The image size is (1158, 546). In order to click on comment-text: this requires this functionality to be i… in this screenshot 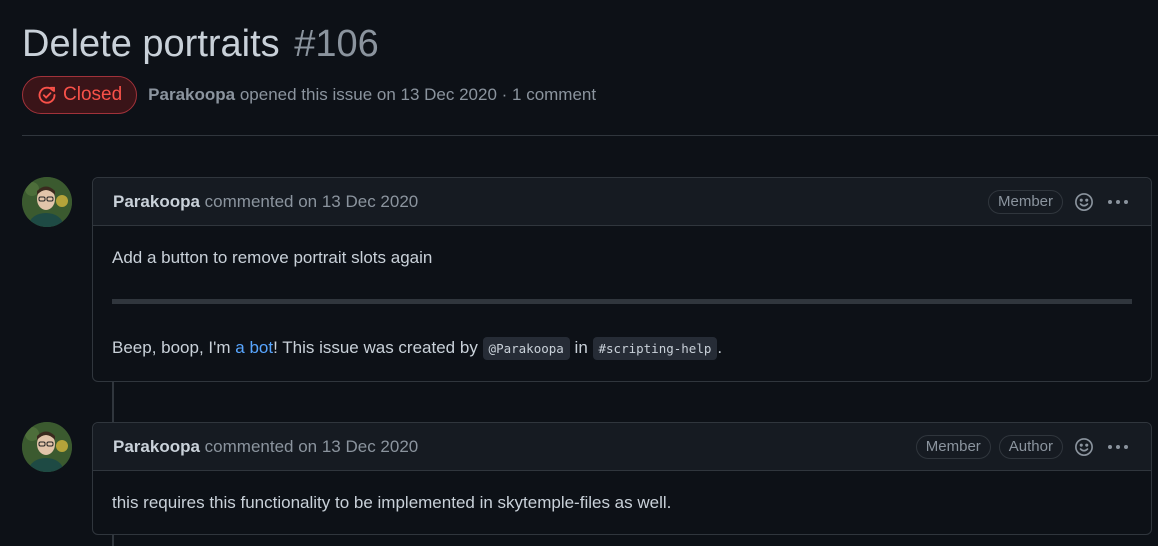, I will do `click(392, 502)`.